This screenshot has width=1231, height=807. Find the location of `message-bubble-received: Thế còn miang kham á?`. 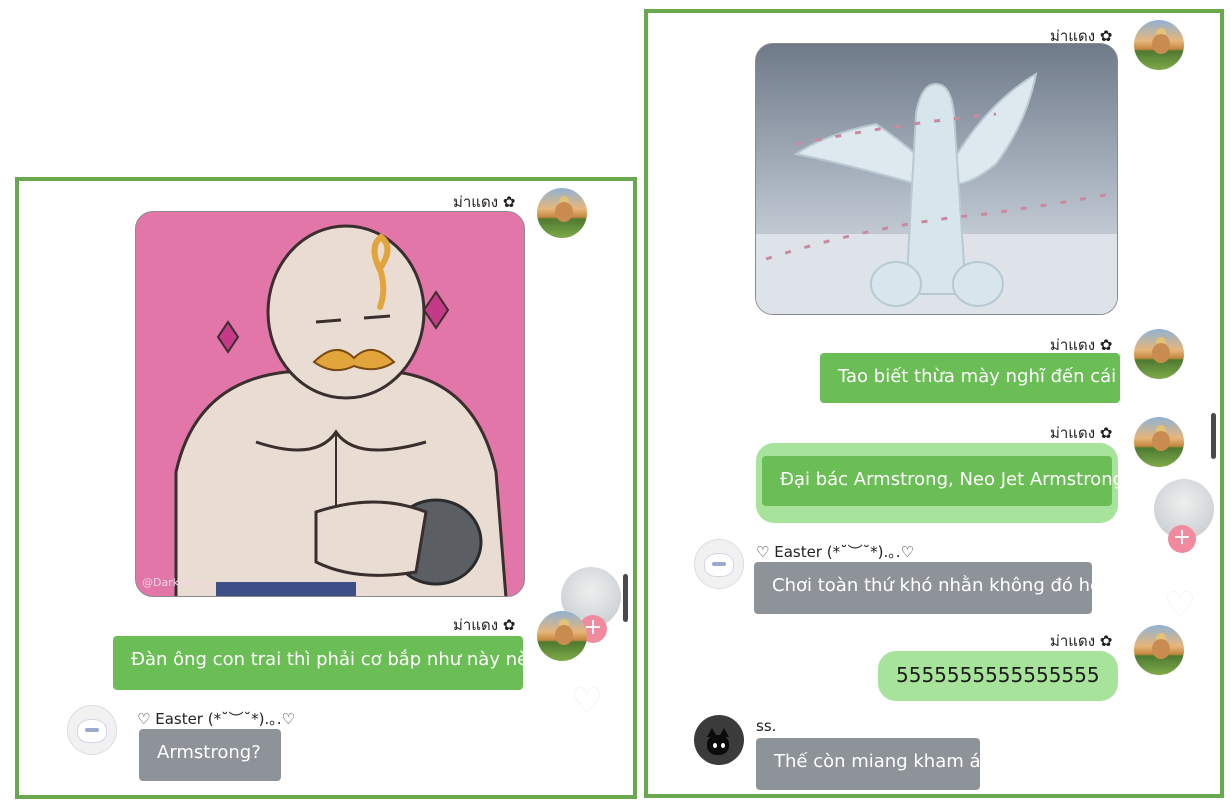

message-bubble-received: Thế còn miang kham á? is located at coordinates (873, 764).